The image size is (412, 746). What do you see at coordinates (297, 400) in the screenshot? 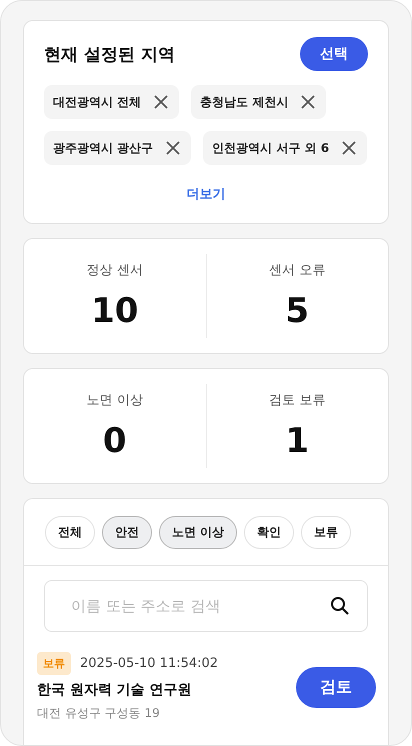
I see `stat-label: 검토 보류` at bounding box center [297, 400].